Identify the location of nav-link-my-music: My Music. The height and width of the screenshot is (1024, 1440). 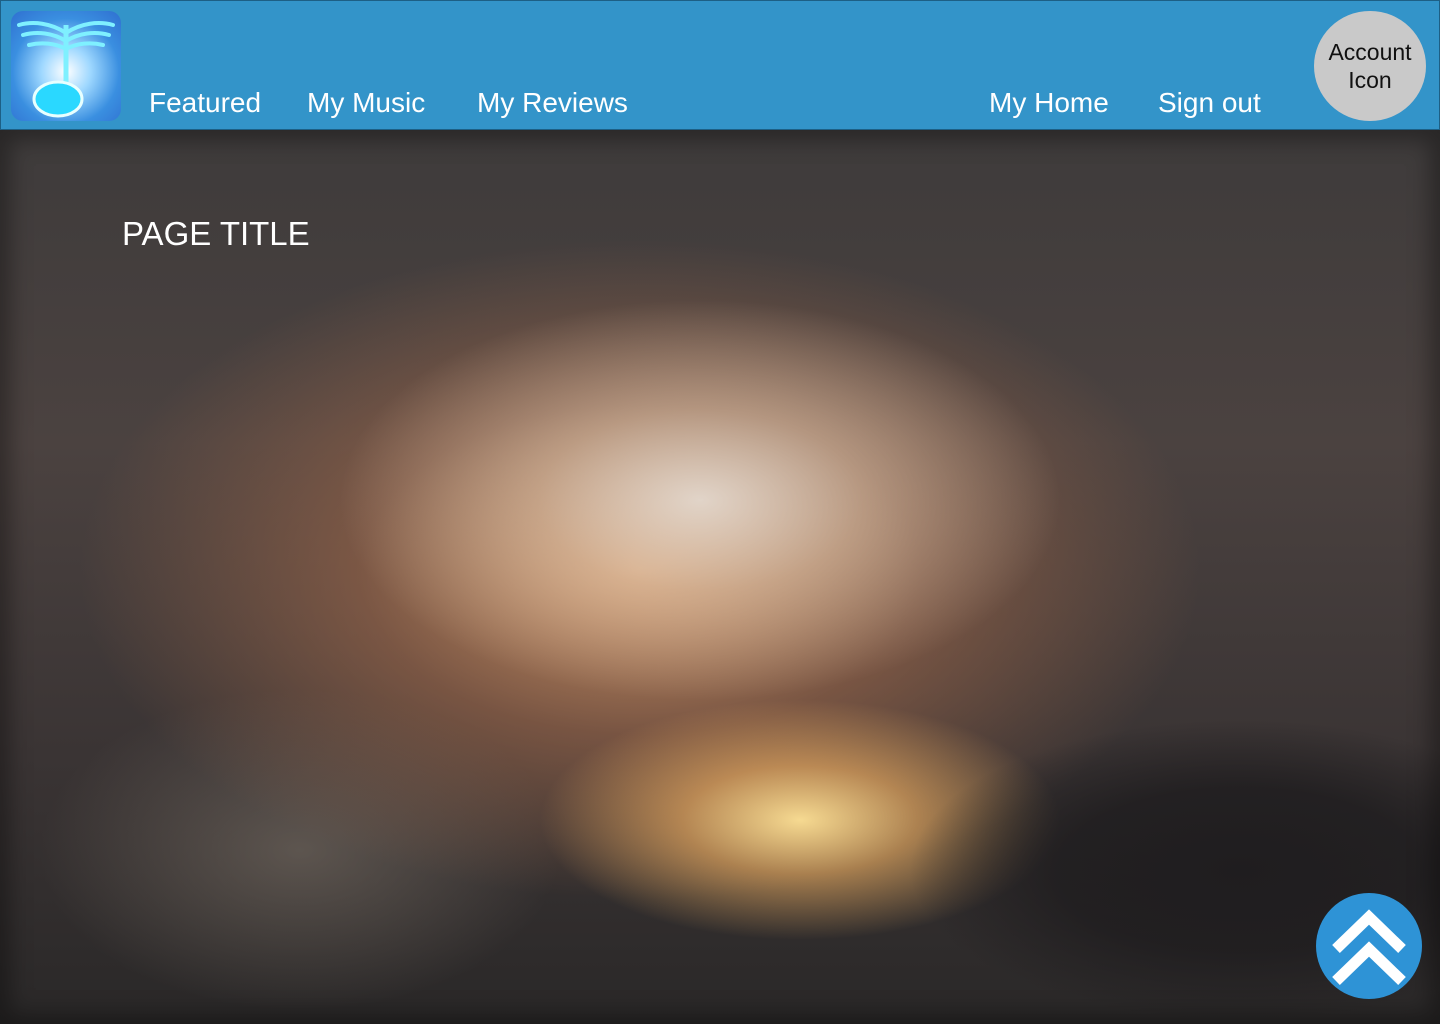
(366, 103).